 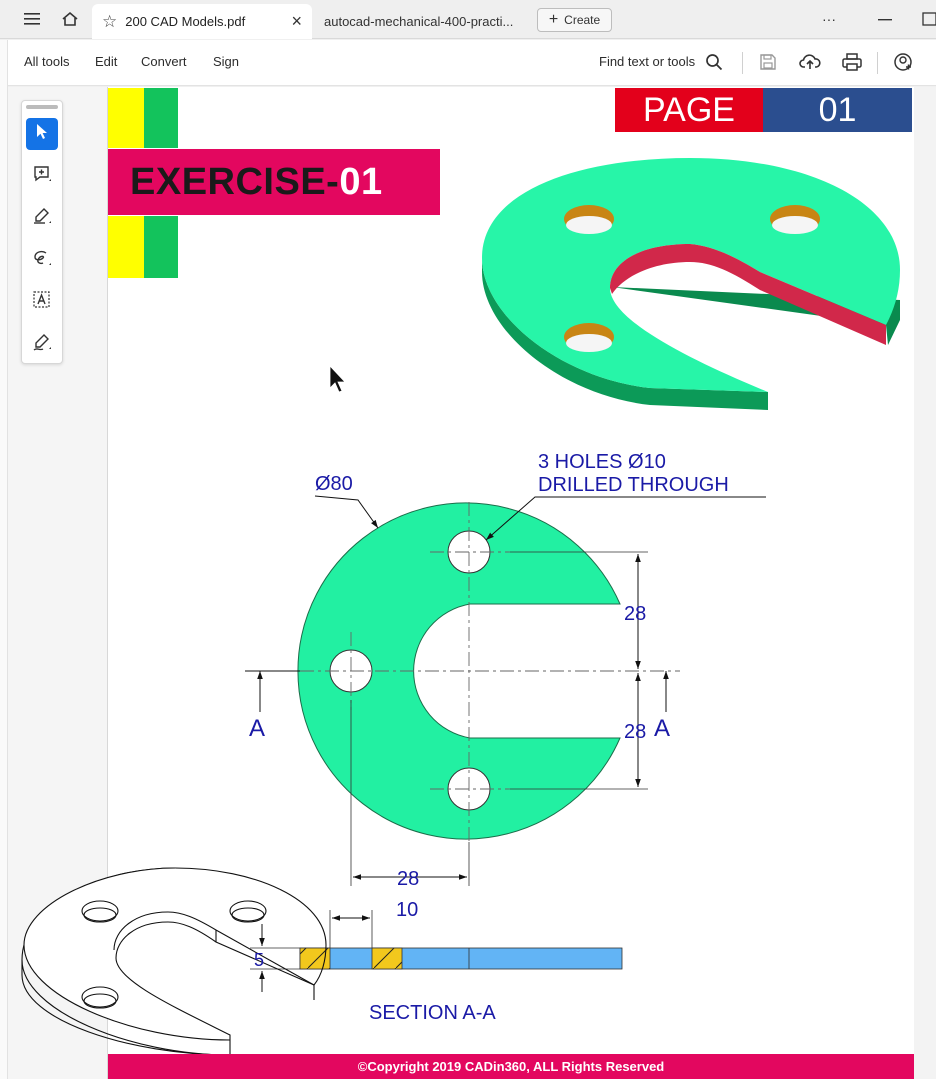 I want to click on dimension-28-lower: 28, so click(x=635, y=732).